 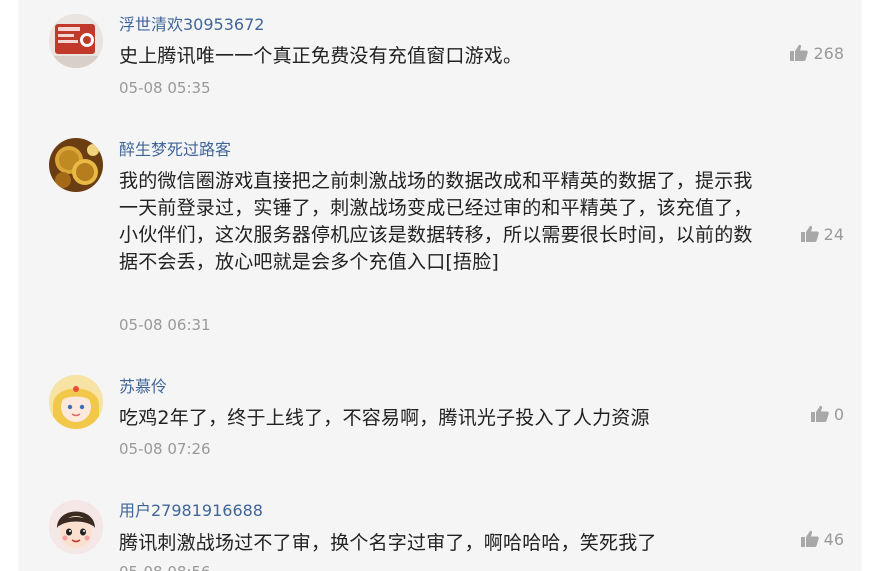 I want to click on like-count: 268, so click(x=828, y=53).